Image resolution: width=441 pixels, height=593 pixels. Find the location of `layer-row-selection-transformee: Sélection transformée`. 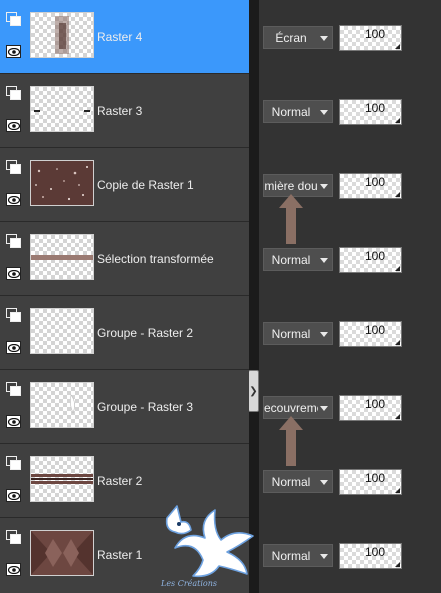

layer-row-selection-transformee: Sélection transformée is located at coordinates (124, 259).